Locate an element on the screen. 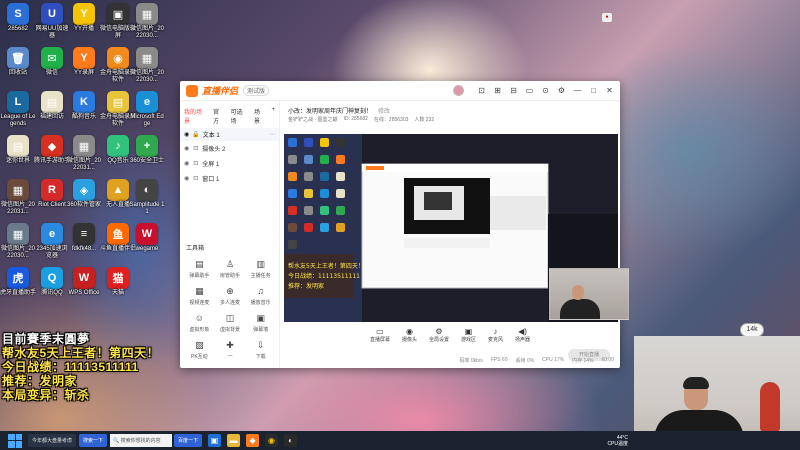 The width and height of the screenshot is (800, 450). tool-item: ☺ 虚拟形象 is located at coordinates (199, 323).